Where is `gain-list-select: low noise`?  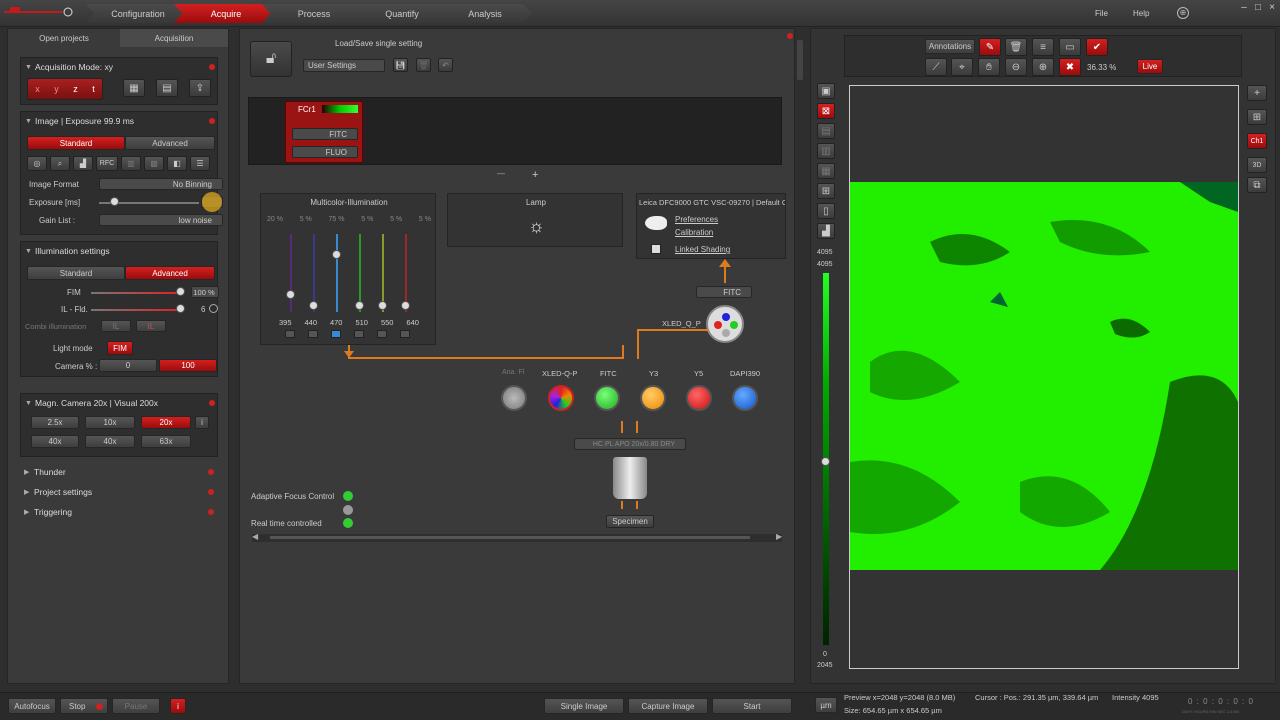
gain-list-select: low noise is located at coordinates (161, 220).